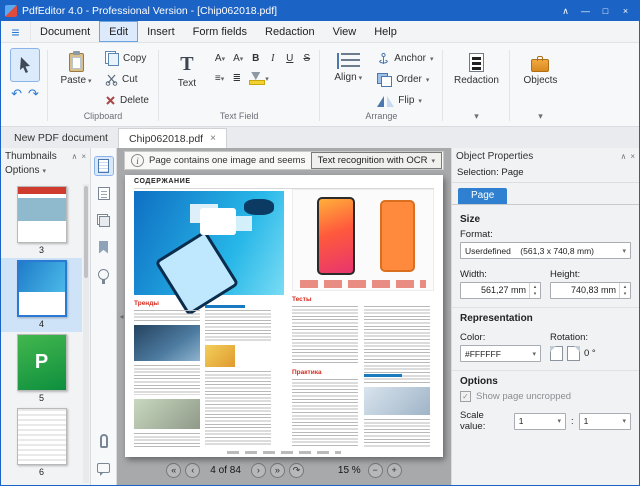  I want to click on uncropped-checkbox: ✓, so click(465, 396).